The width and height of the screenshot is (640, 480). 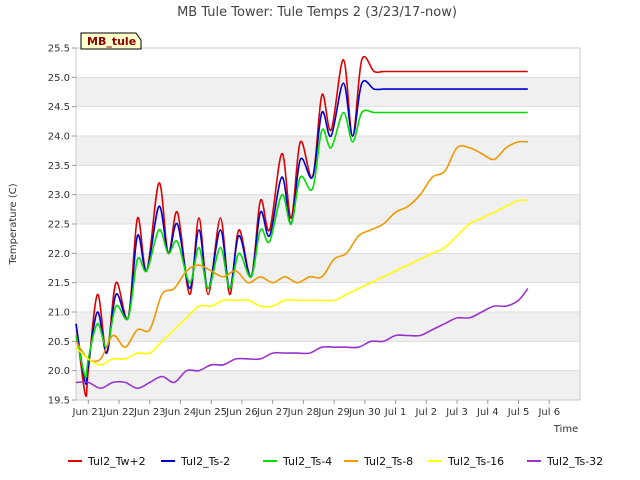 I want to click on x-tick-label: Jul 6, so click(x=548, y=412).